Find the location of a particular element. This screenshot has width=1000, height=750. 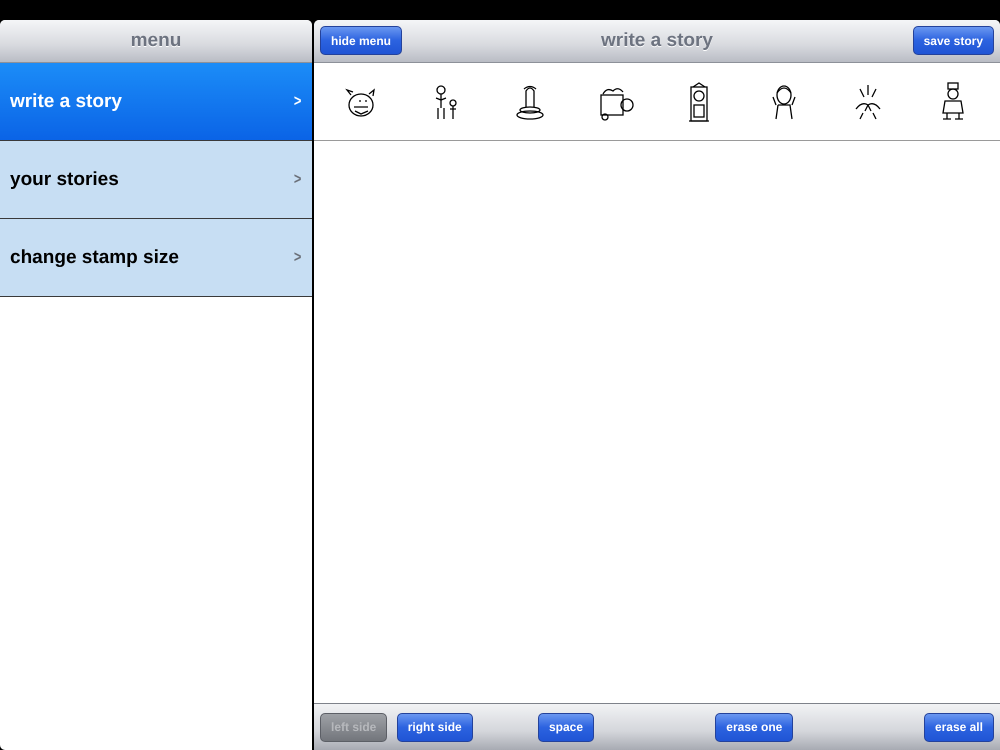

menu-item-label: write a story is located at coordinates (66, 101).